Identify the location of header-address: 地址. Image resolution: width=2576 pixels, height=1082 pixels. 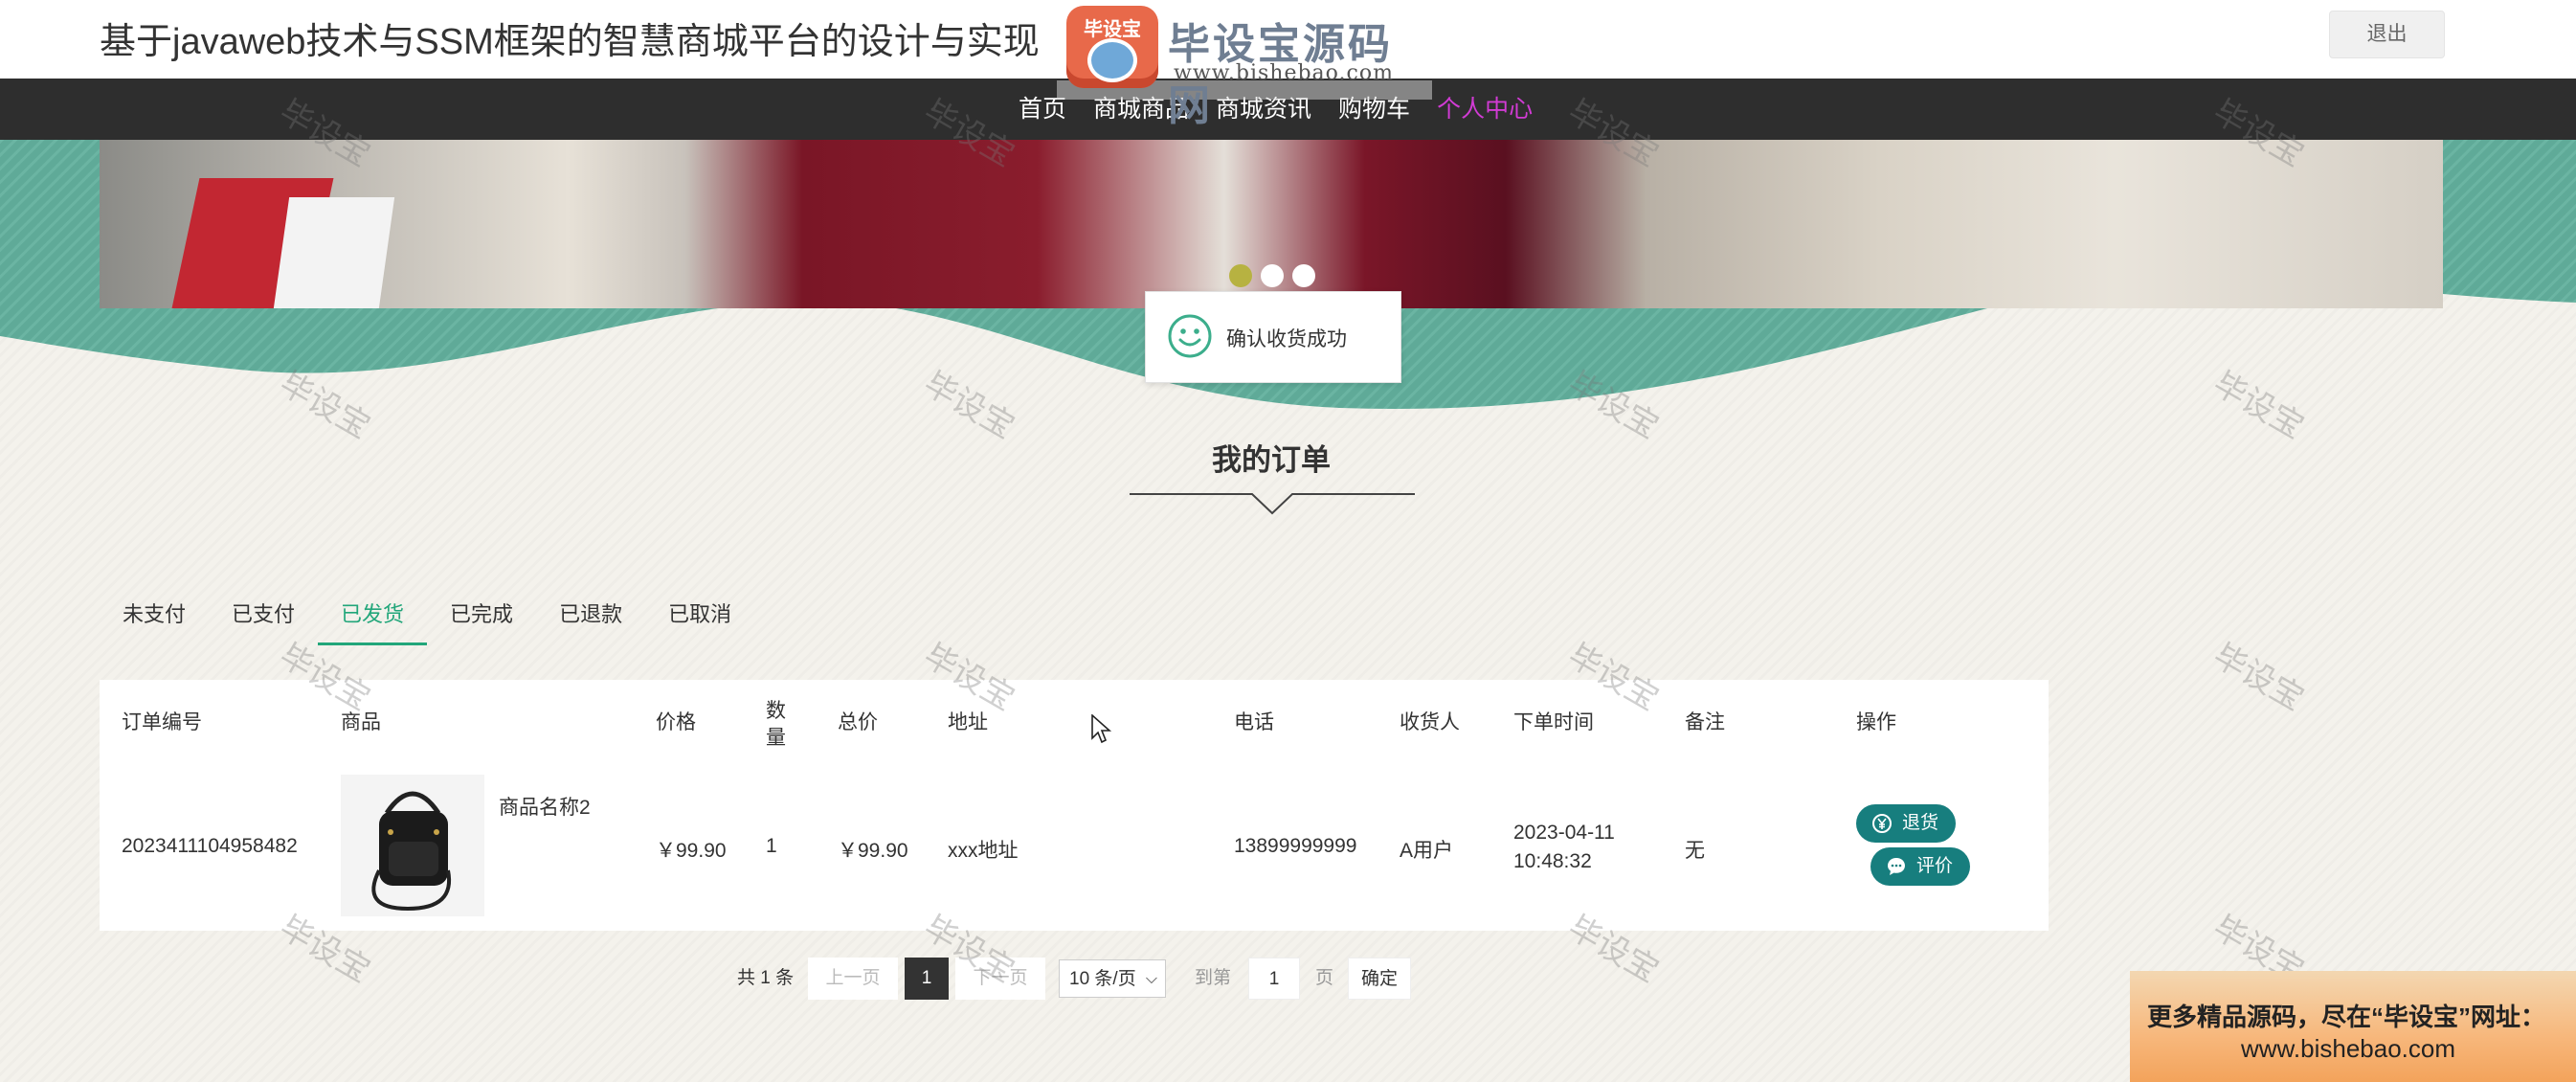
(968, 722).